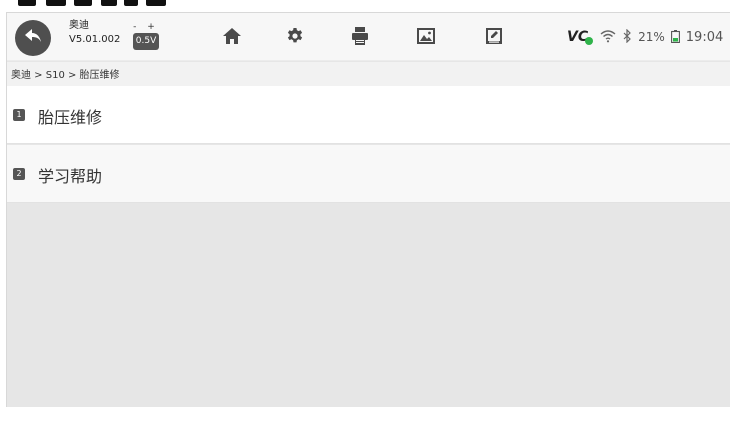 This screenshot has height=433, width=730. I want to click on battery-terminals: - +, so click(146, 27).